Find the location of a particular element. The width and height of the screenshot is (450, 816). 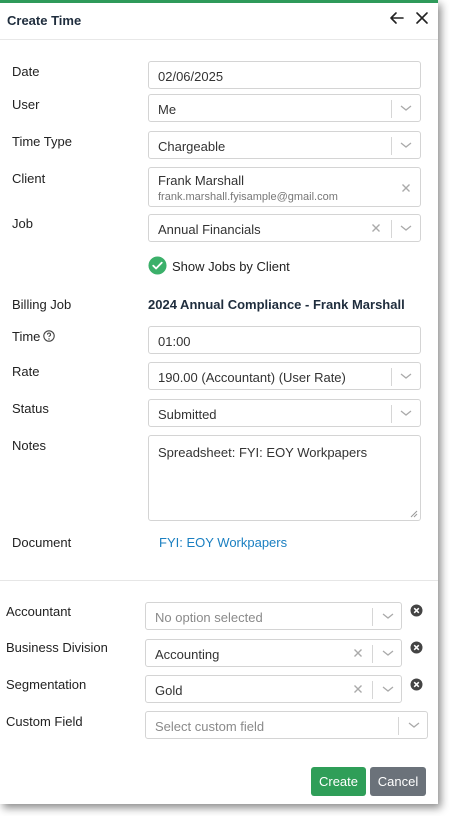

custom-field-placeholder: Select custom field is located at coordinates (210, 726).